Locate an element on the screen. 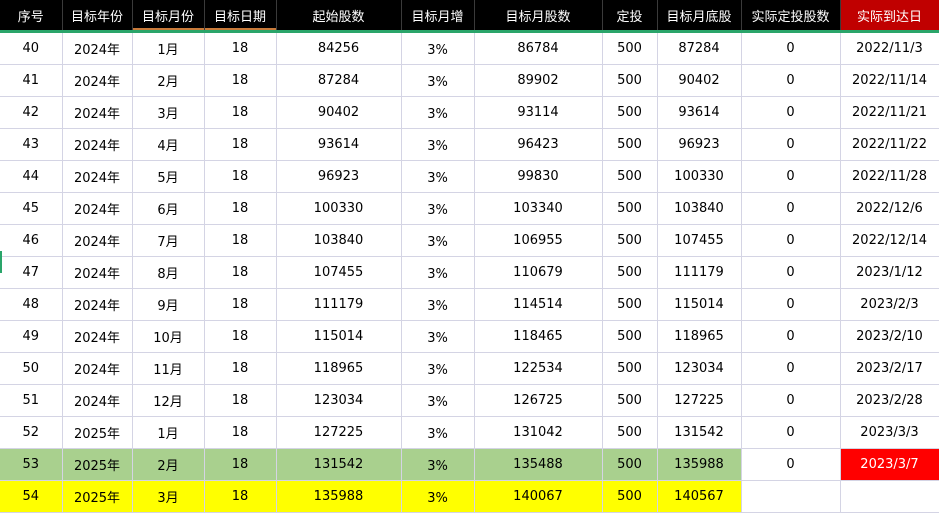 The image size is (939, 513). cell-year: 2025年 is located at coordinates (97, 432).